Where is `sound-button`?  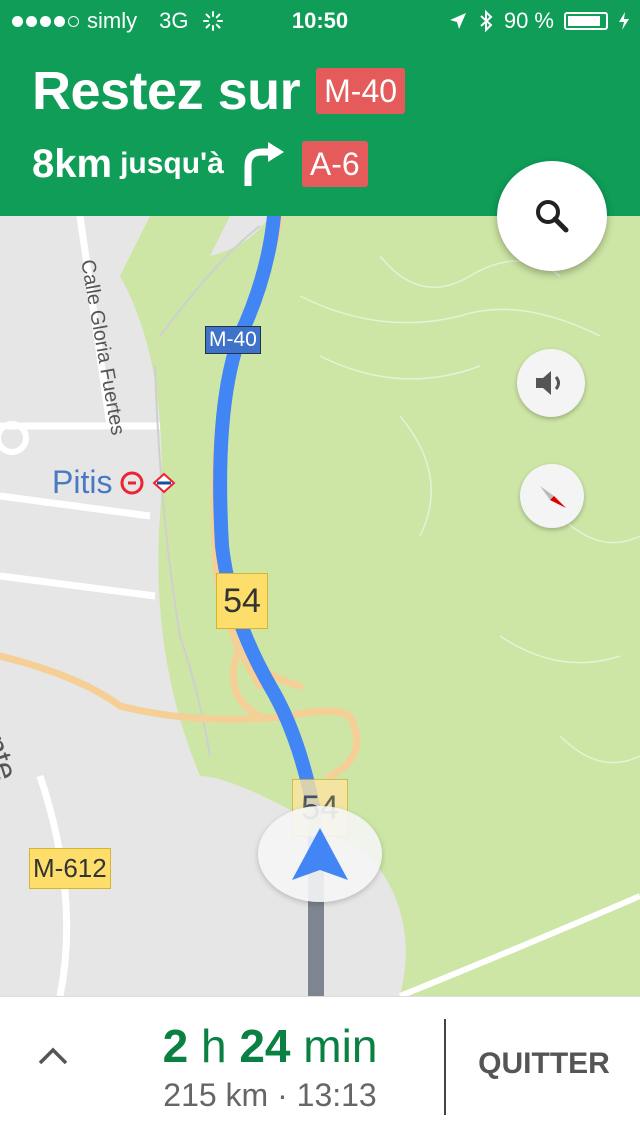
sound-button is located at coordinates (551, 383).